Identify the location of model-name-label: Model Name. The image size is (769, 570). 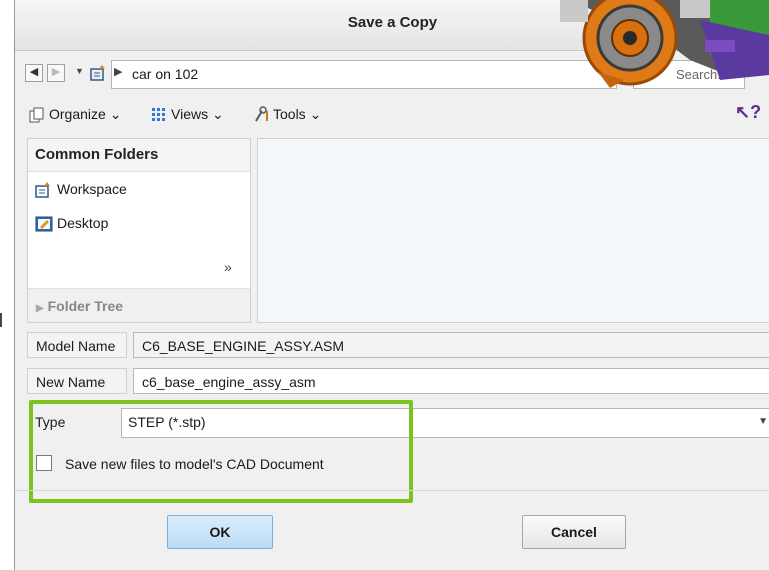
(77, 345).